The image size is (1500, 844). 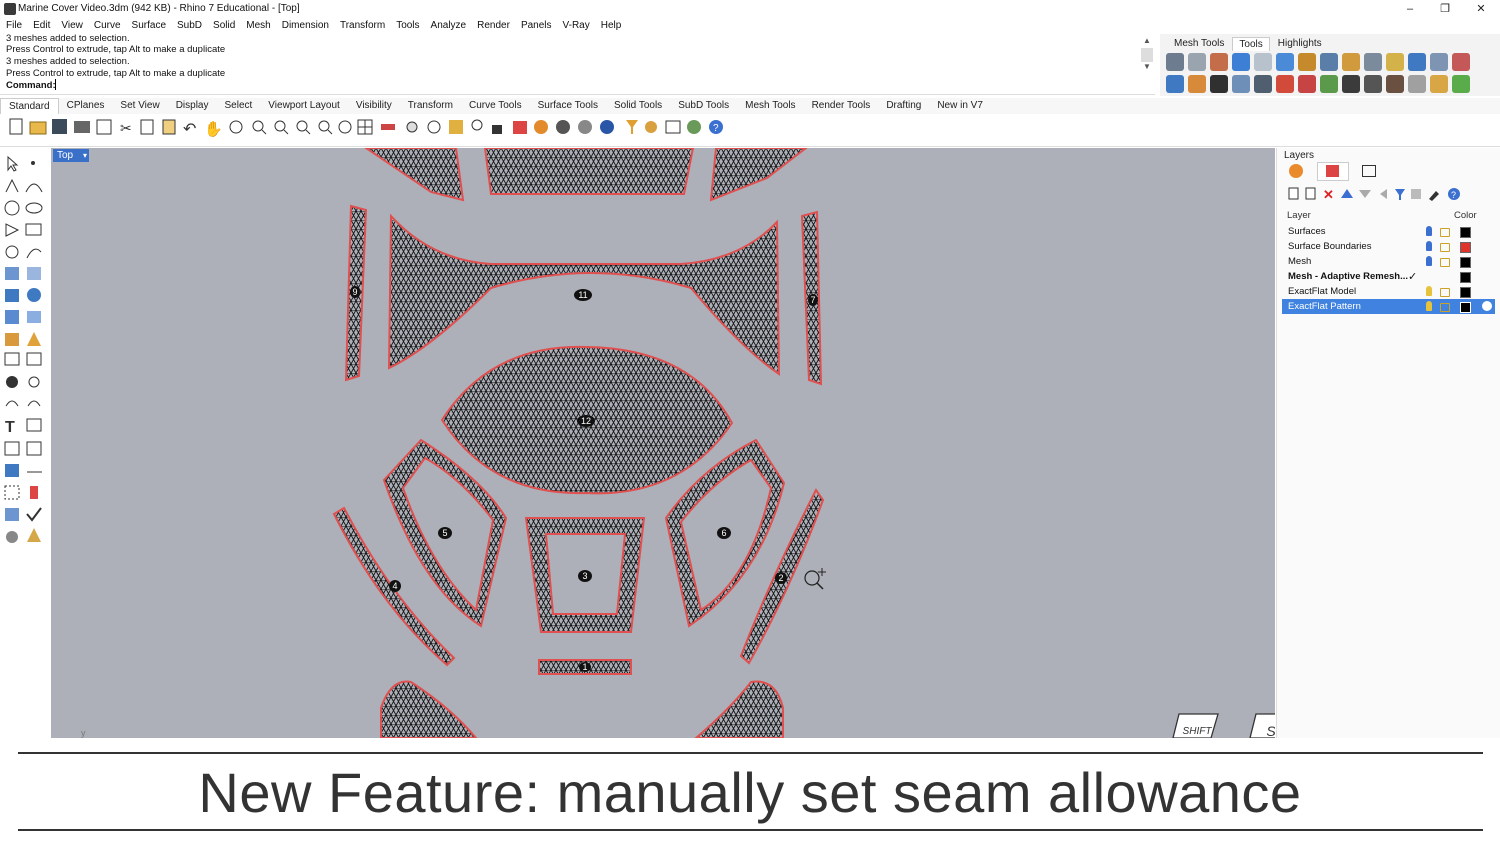 I want to click on rotate-view-icon, so click(x=236, y=127).